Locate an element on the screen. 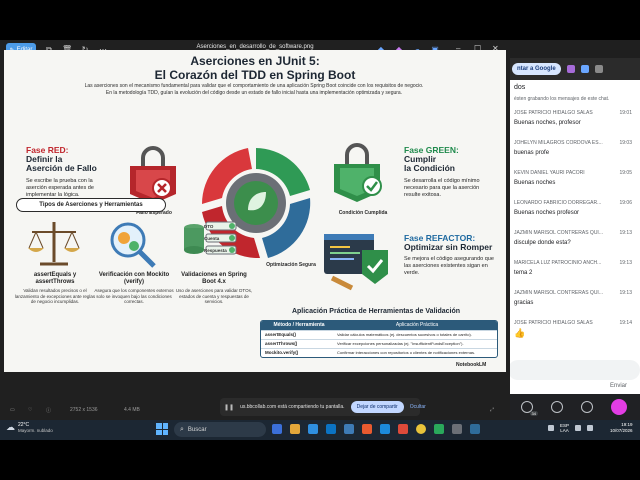 The width and height of the screenshot is (640, 480). weather-widget: ☁ 22°C Mayorm. nublado is located at coordinates (29, 427).